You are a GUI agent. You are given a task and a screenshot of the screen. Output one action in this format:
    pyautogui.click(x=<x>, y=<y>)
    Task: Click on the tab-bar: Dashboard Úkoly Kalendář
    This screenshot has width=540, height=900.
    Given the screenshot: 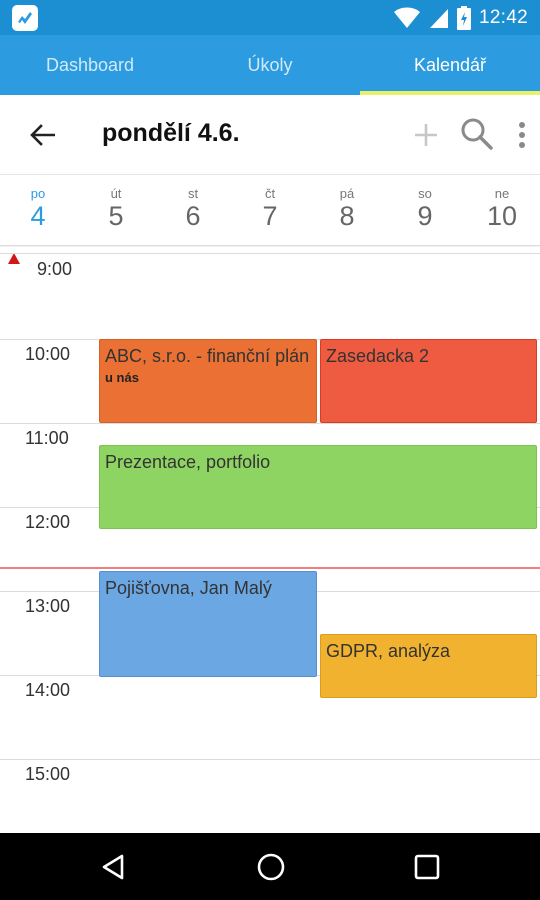 What is the action you would take?
    pyautogui.click(x=270, y=65)
    